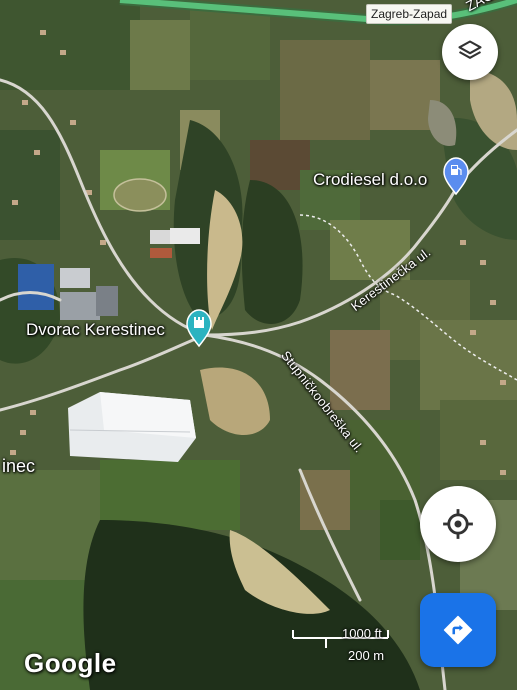 This screenshot has width=517, height=690. What do you see at coordinates (366, 655) in the screenshot?
I see `scale-metric: 200 m` at bounding box center [366, 655].